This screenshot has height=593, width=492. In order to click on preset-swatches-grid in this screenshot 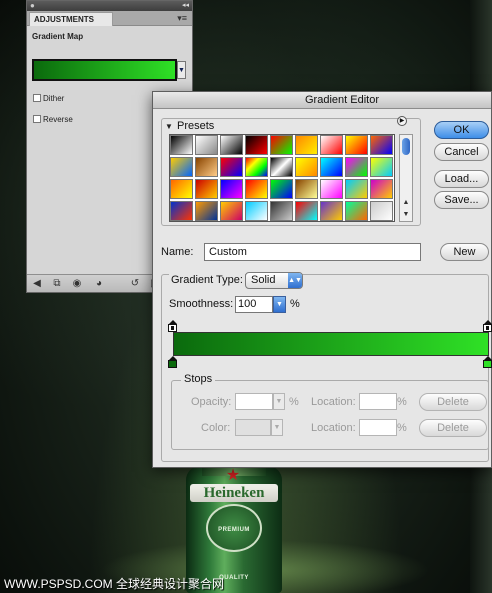, I will do `click(282, 178)`.